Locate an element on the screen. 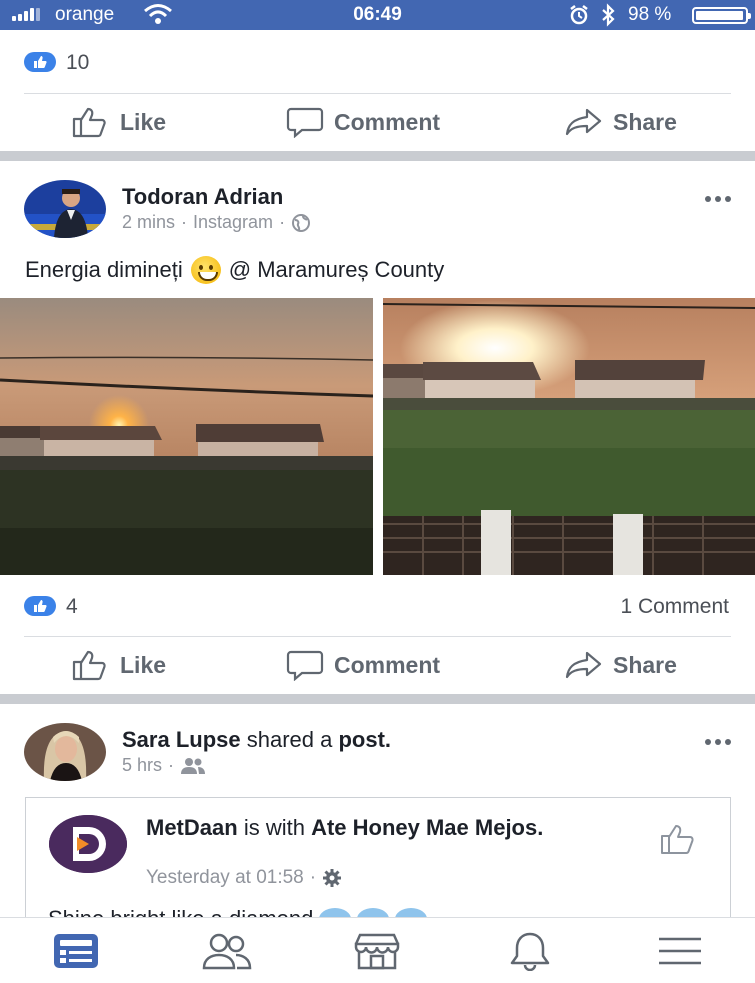 The width and height of the screenshot is (755, 983). top-post-reactions: 10 is located at coordinates (377, 62).